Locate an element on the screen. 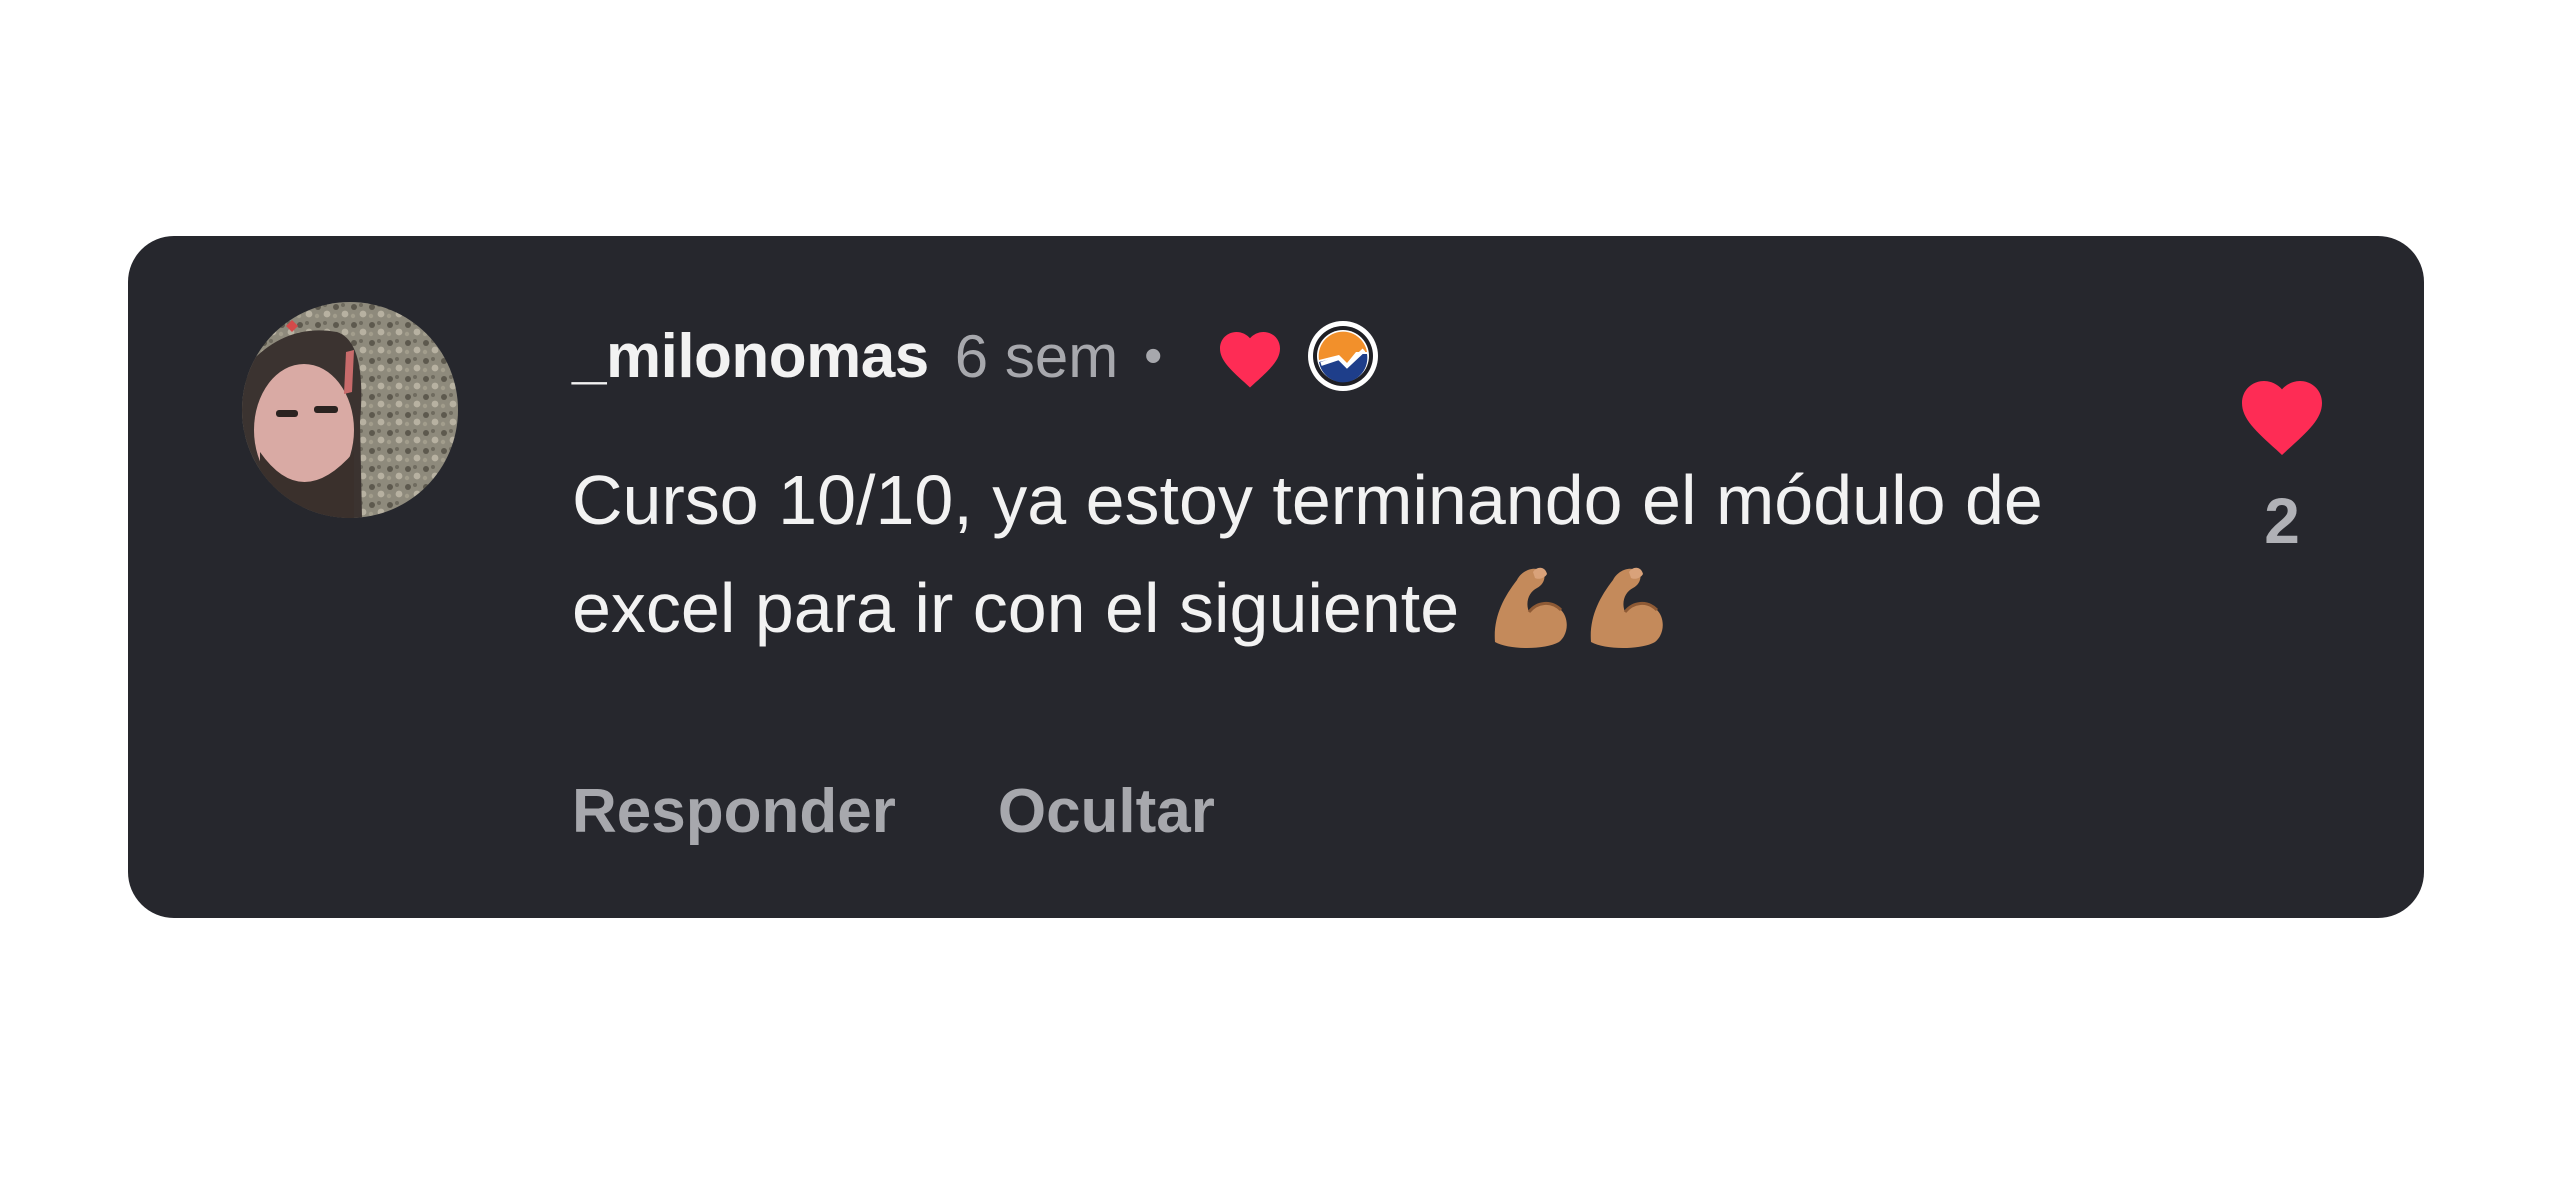 This screenshot has height=1188, width=2565. comment-emoji is located at coordinates (1575, 607).